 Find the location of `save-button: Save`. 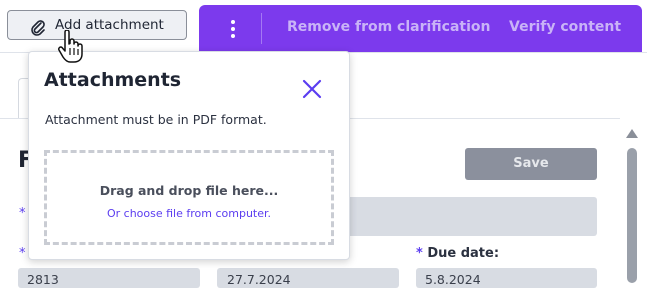

save-button: Save is located at coordinates (531, 164).